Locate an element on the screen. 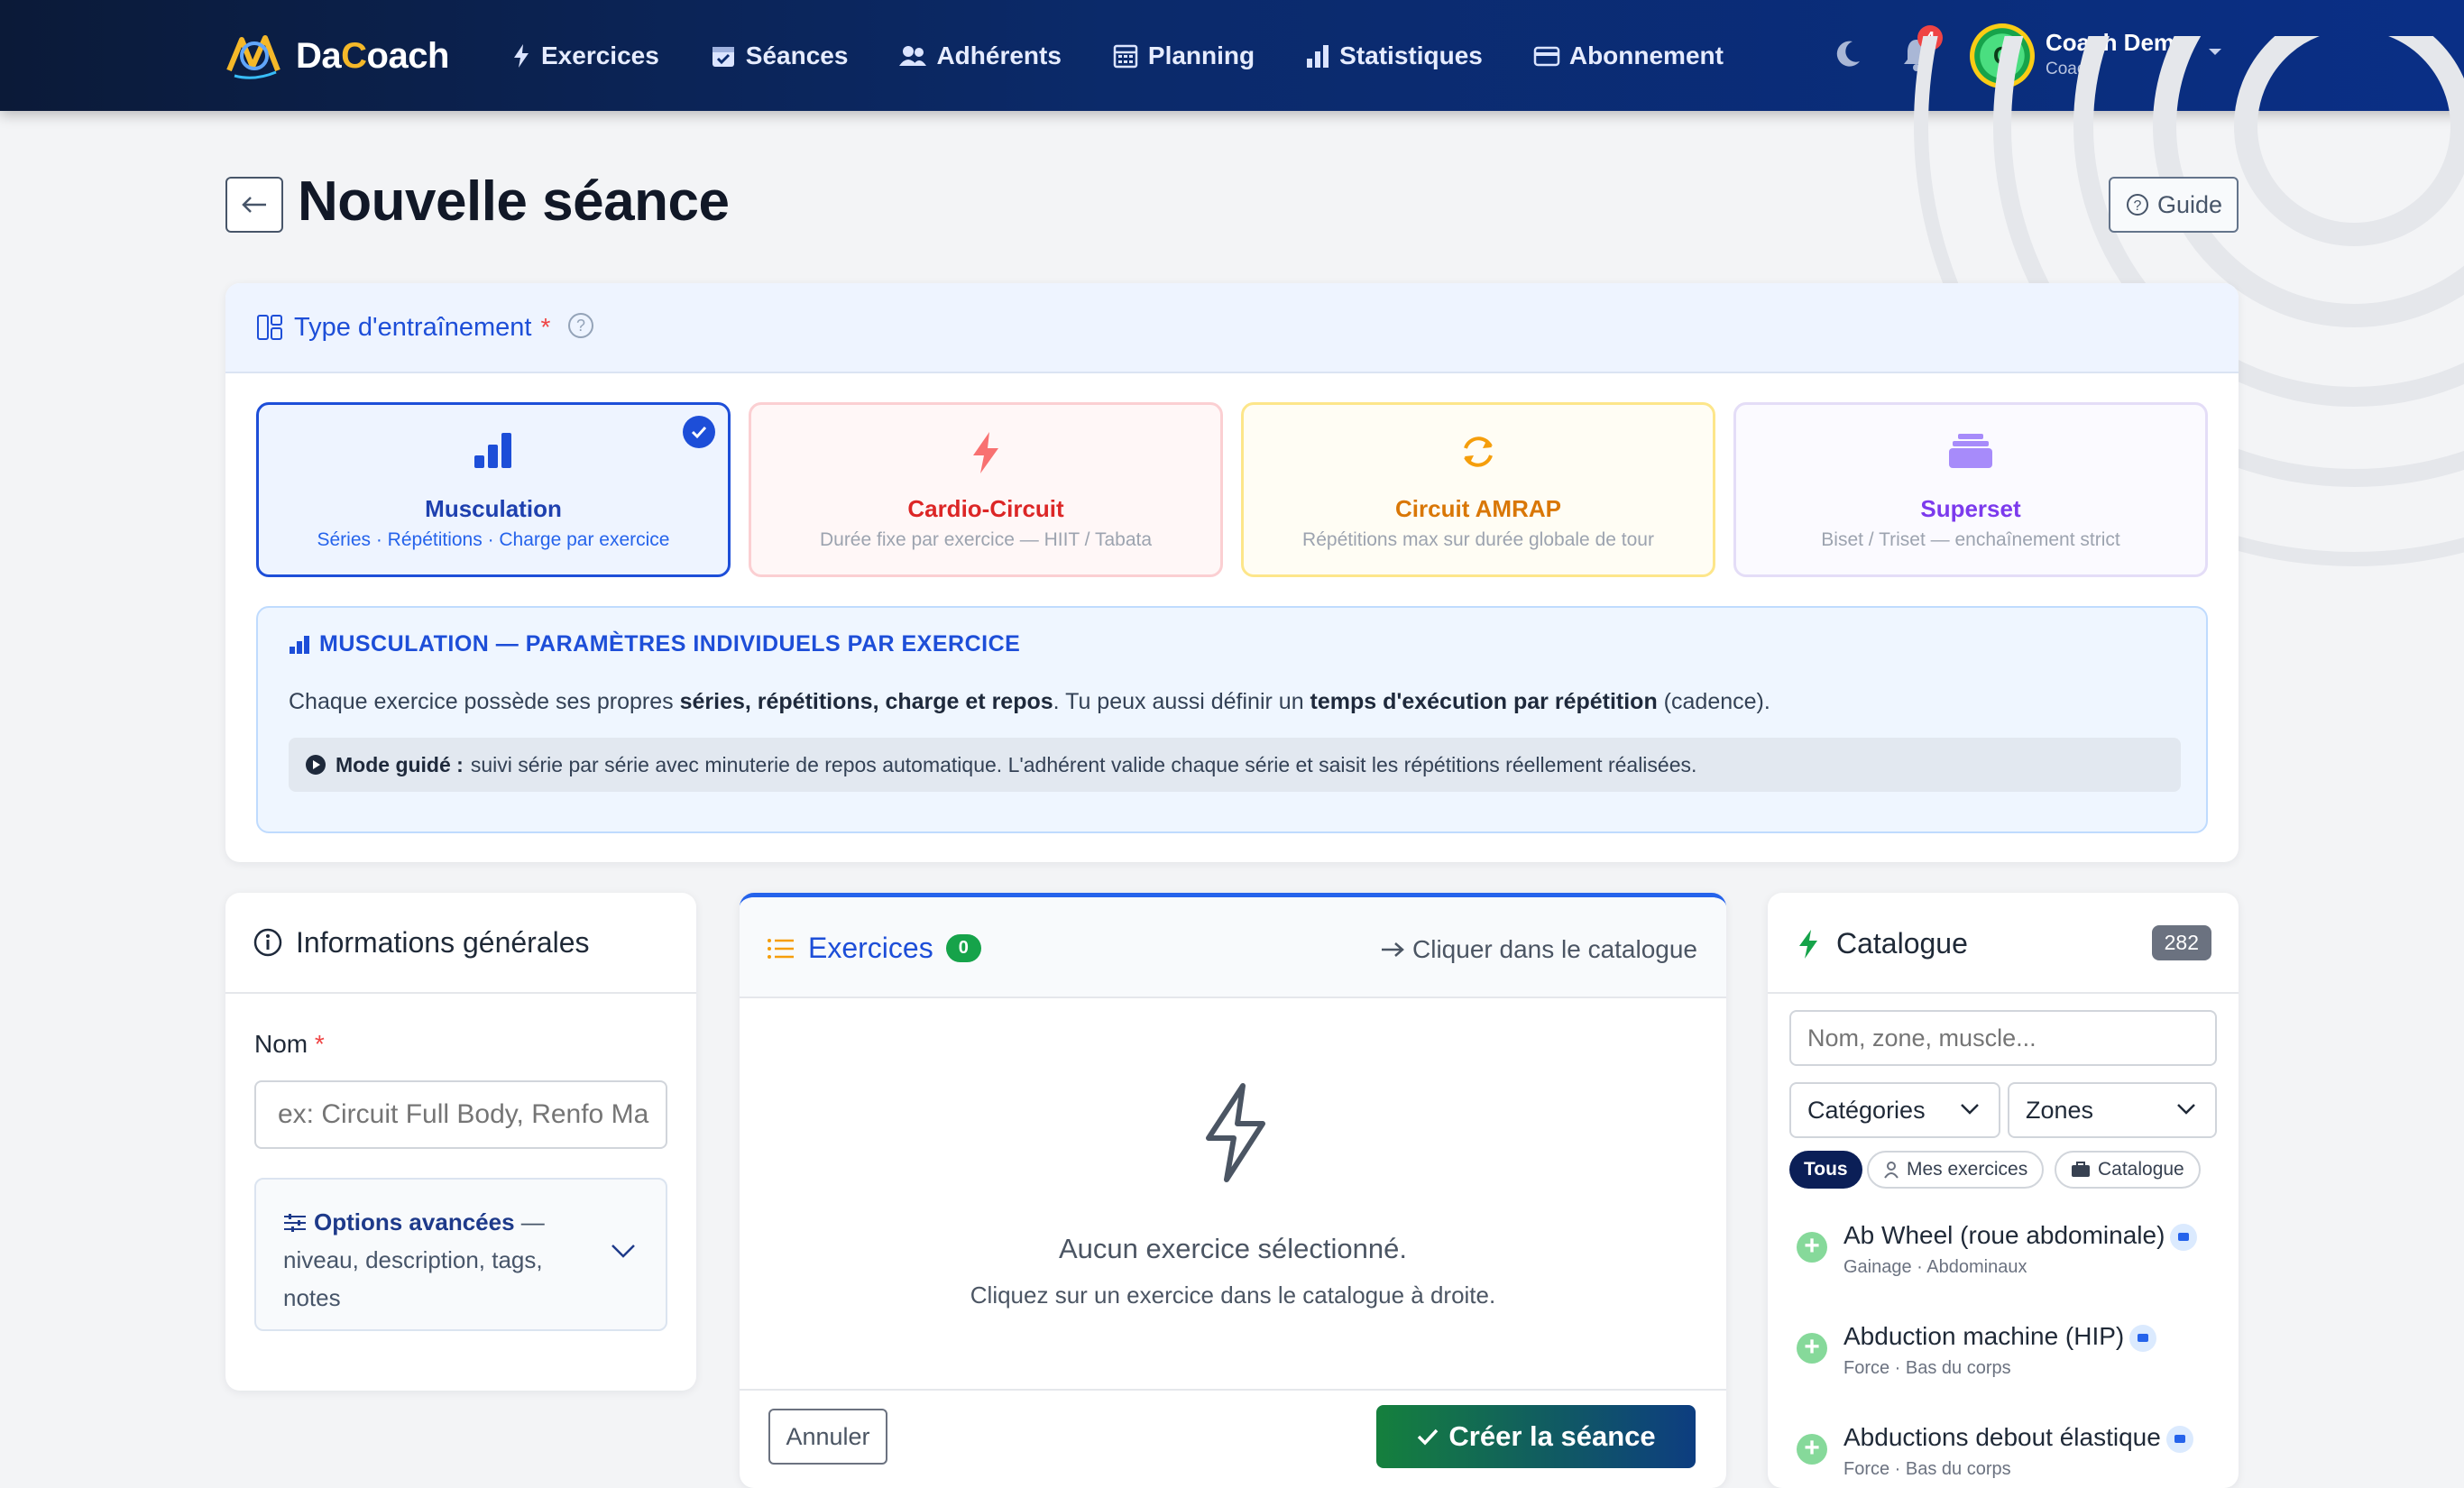  nav-item-adherents: Adhérents is located at coordinates (980, 56).